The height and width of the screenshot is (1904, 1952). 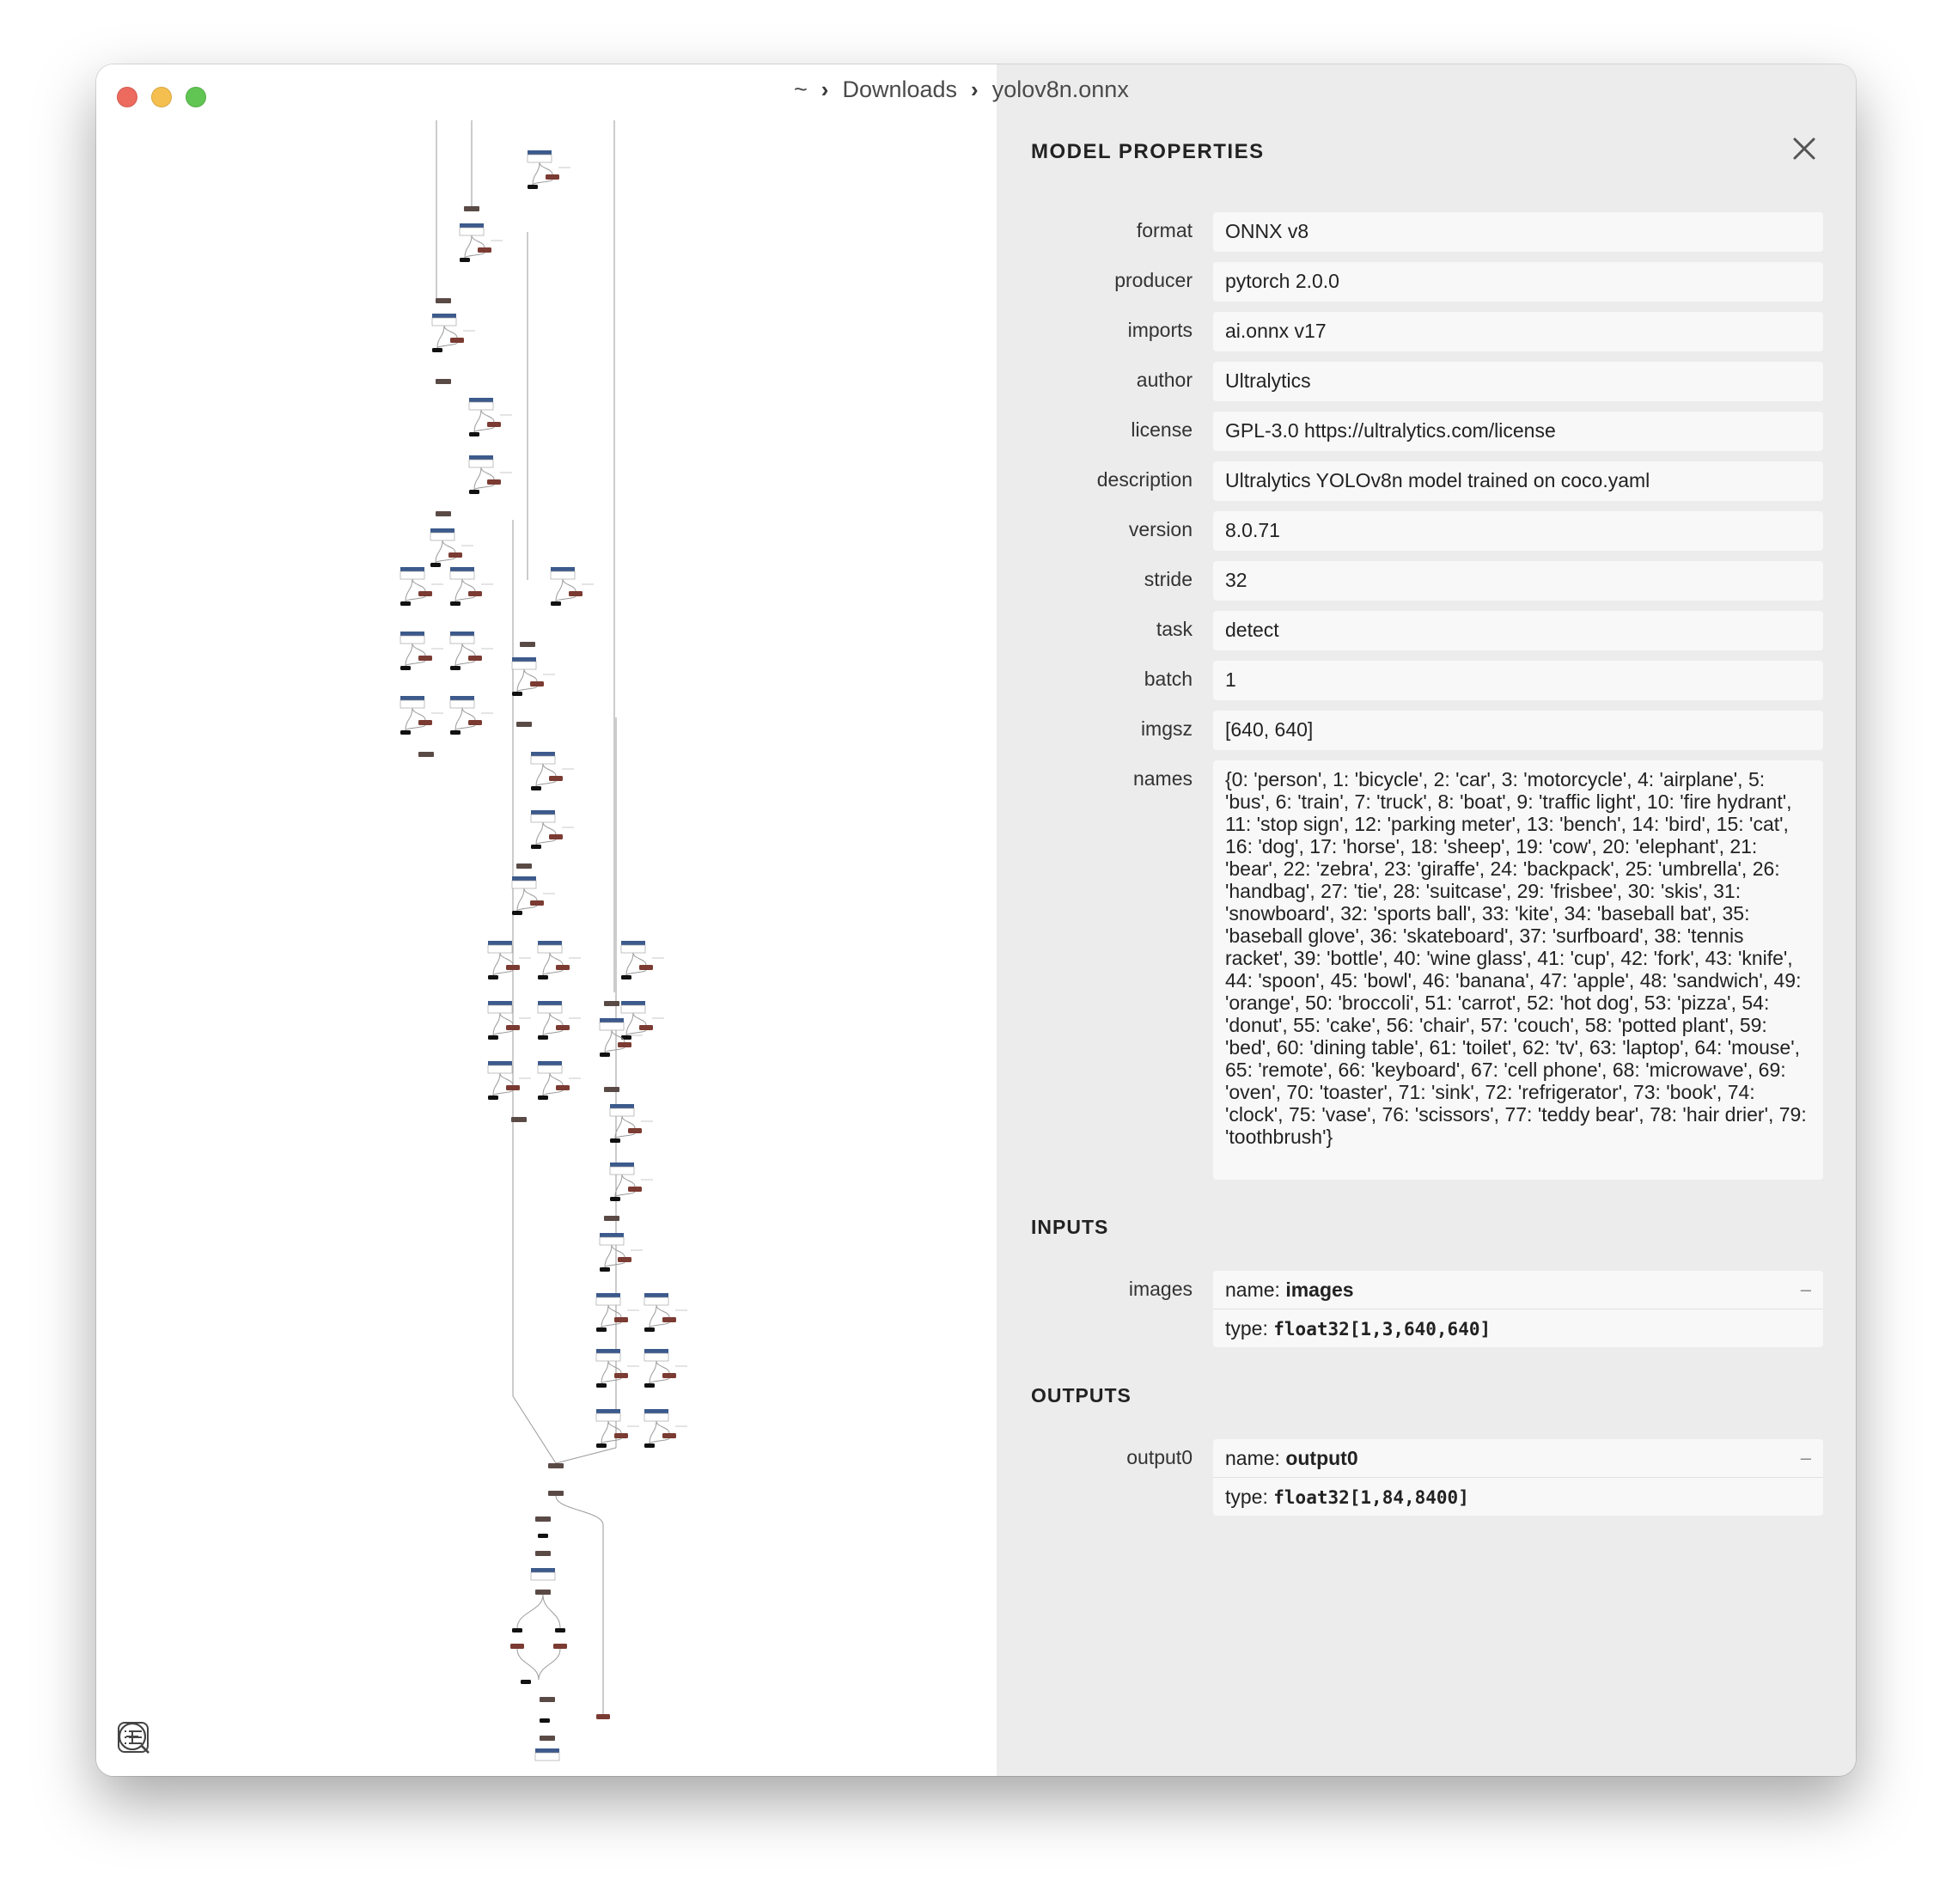 What do you see at coordinates (1518, 631) in the screenshot?
I see `property-value: detect` at bounding box center [1518, 631].